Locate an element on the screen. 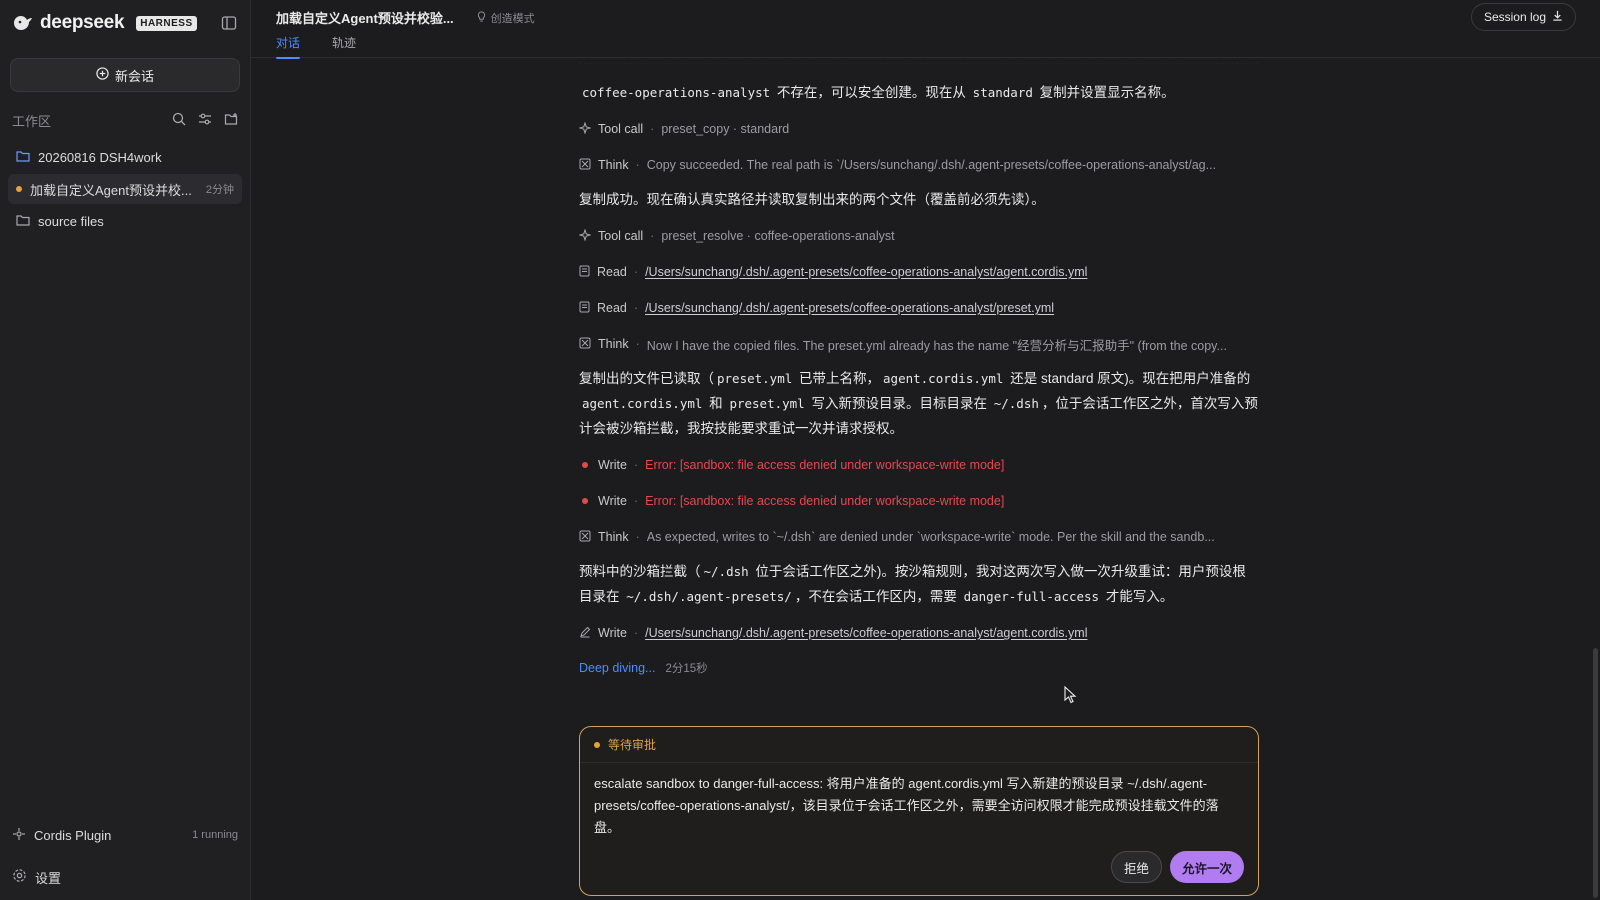 This screenshot has height=900, width=1600. inline-code: danger-full-access is located at coordinates (1031, 596).